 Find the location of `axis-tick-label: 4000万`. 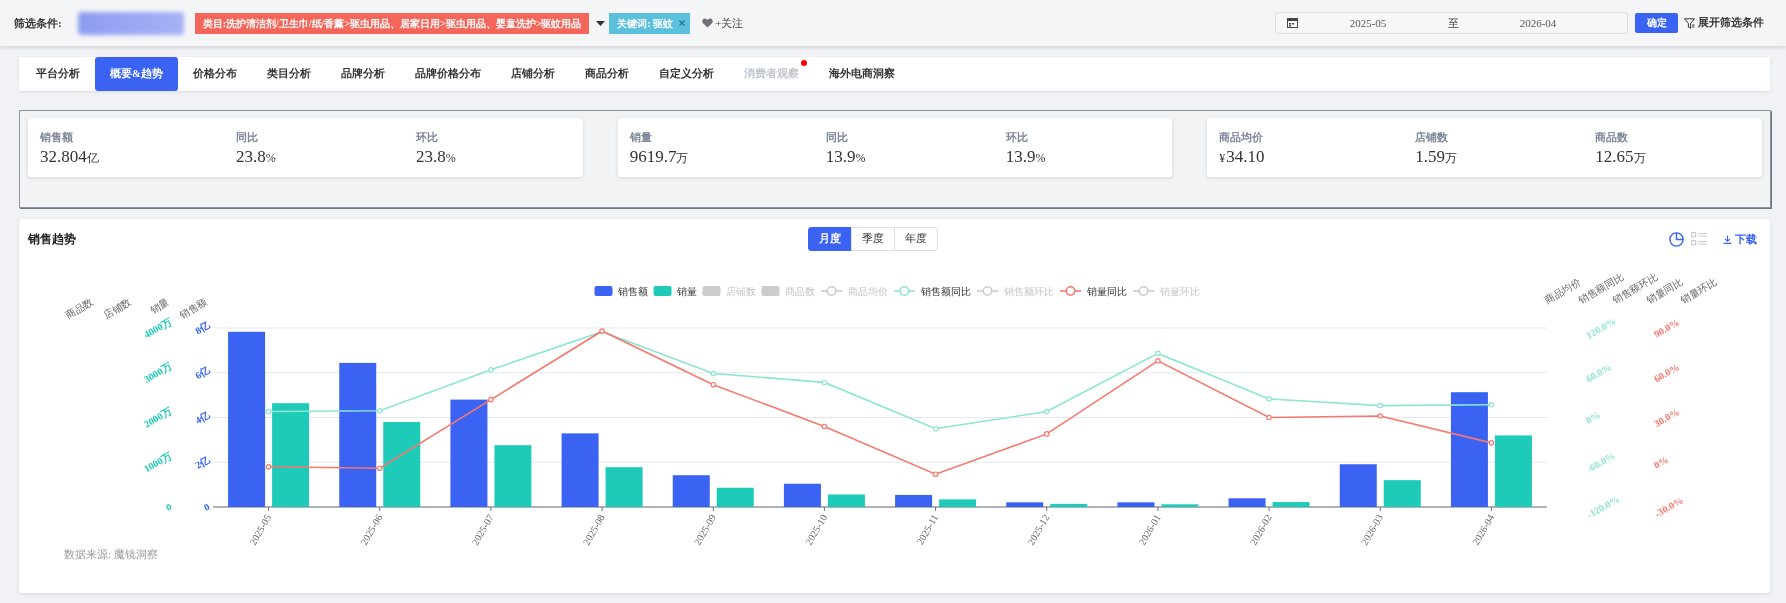

axis-tick-label: 4000万 is located at coordinates (157, 328).